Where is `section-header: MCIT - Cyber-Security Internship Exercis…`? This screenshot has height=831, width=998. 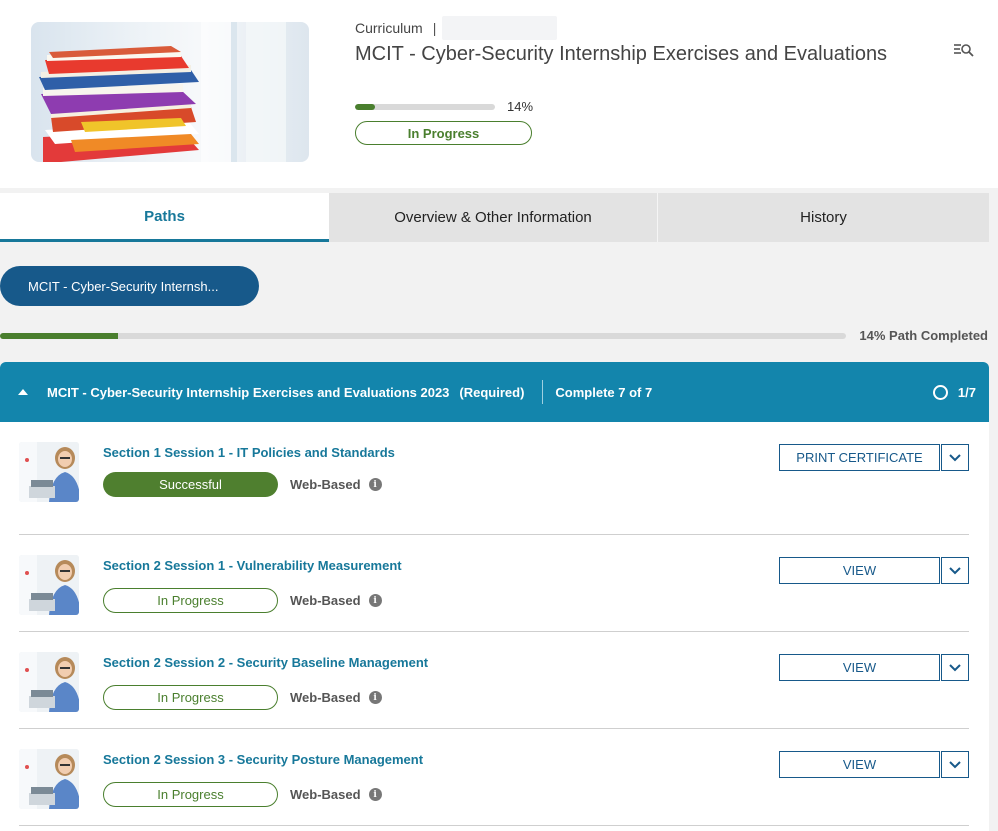
section-header: MCIT - Cyber-Security Internship Exercis… is located at coordinates (494, 392).